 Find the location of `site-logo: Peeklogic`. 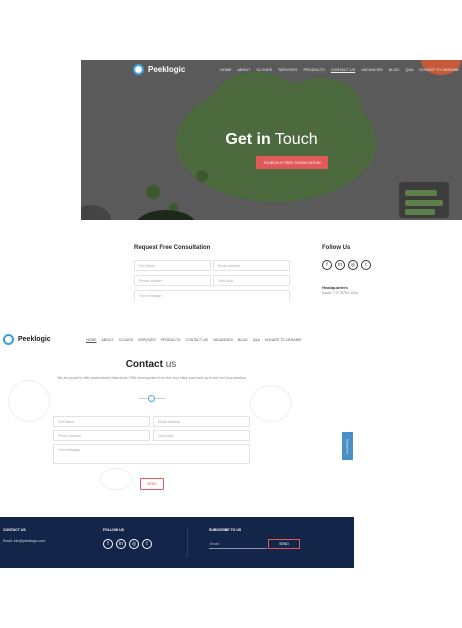

site-logo: Peeklogic is located at coordinates (27, 339).